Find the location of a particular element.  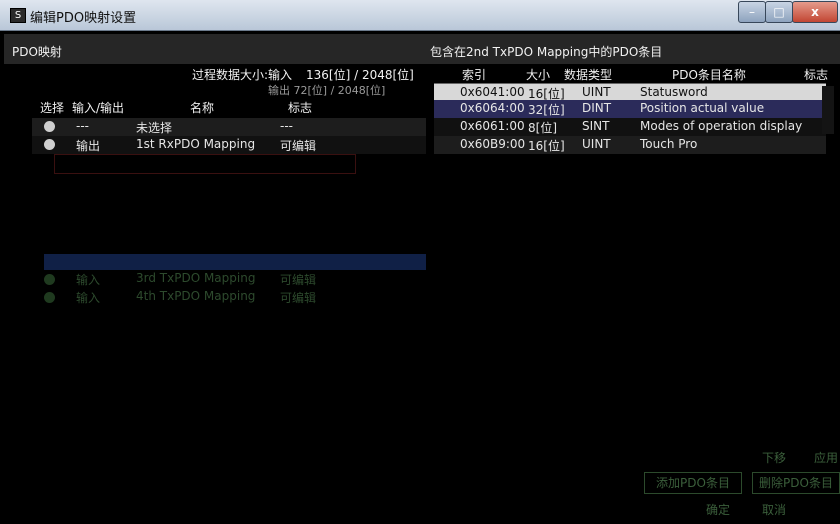

pdo-entries-label: 包含在2nd TxPDO Mapping中的PDO条目 is located at coordinates (546, 52).